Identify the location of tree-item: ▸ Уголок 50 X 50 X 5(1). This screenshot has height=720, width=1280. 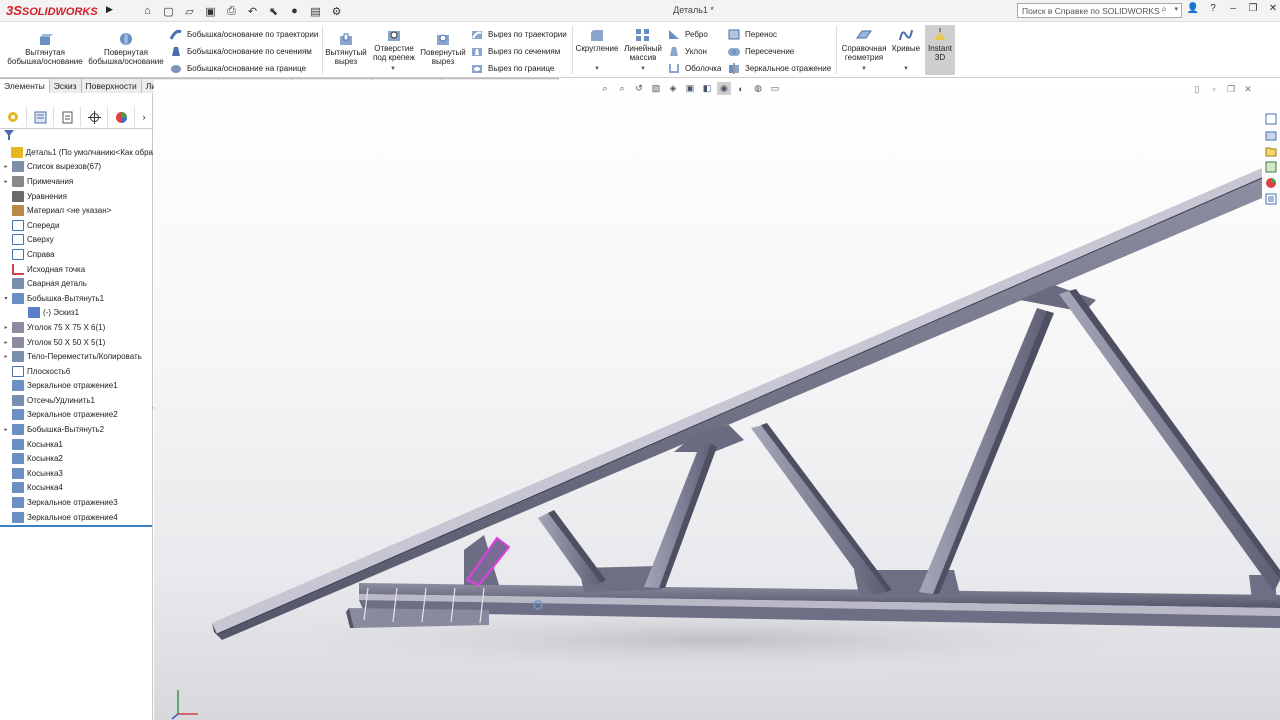
(76, 342).